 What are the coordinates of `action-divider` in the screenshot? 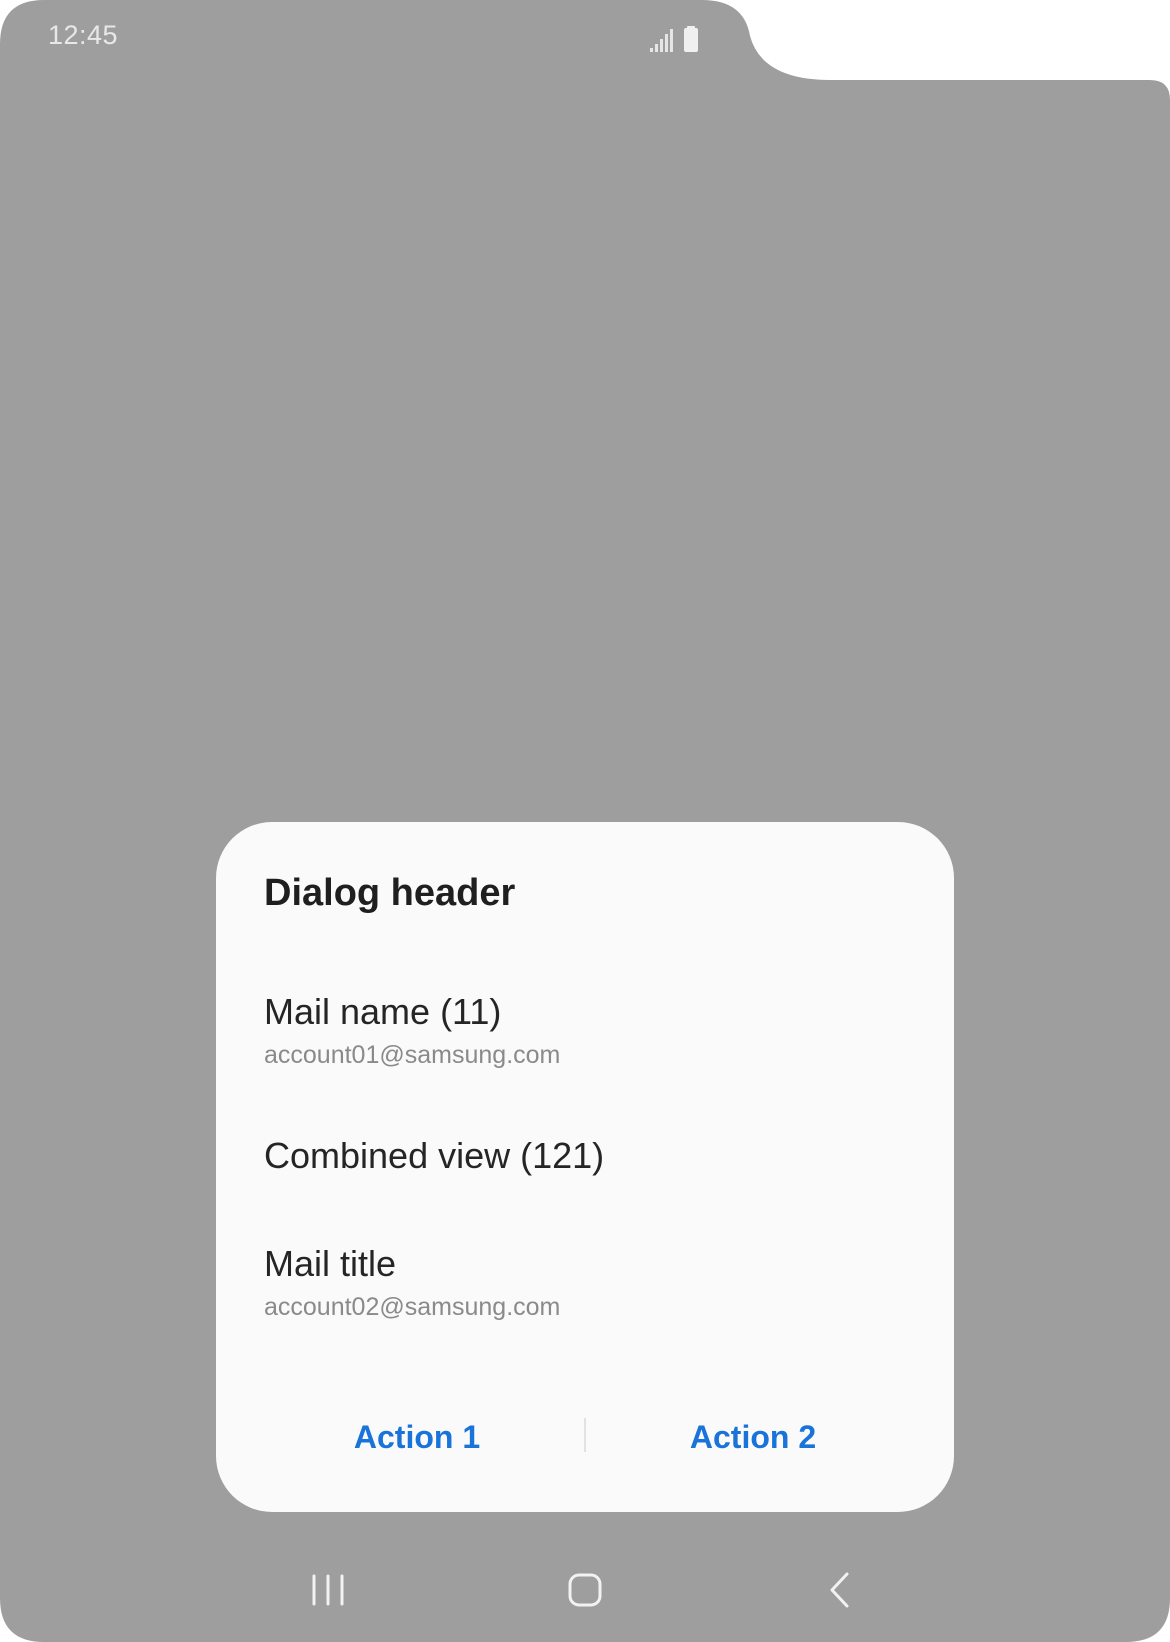 It's located at (585, 1435).